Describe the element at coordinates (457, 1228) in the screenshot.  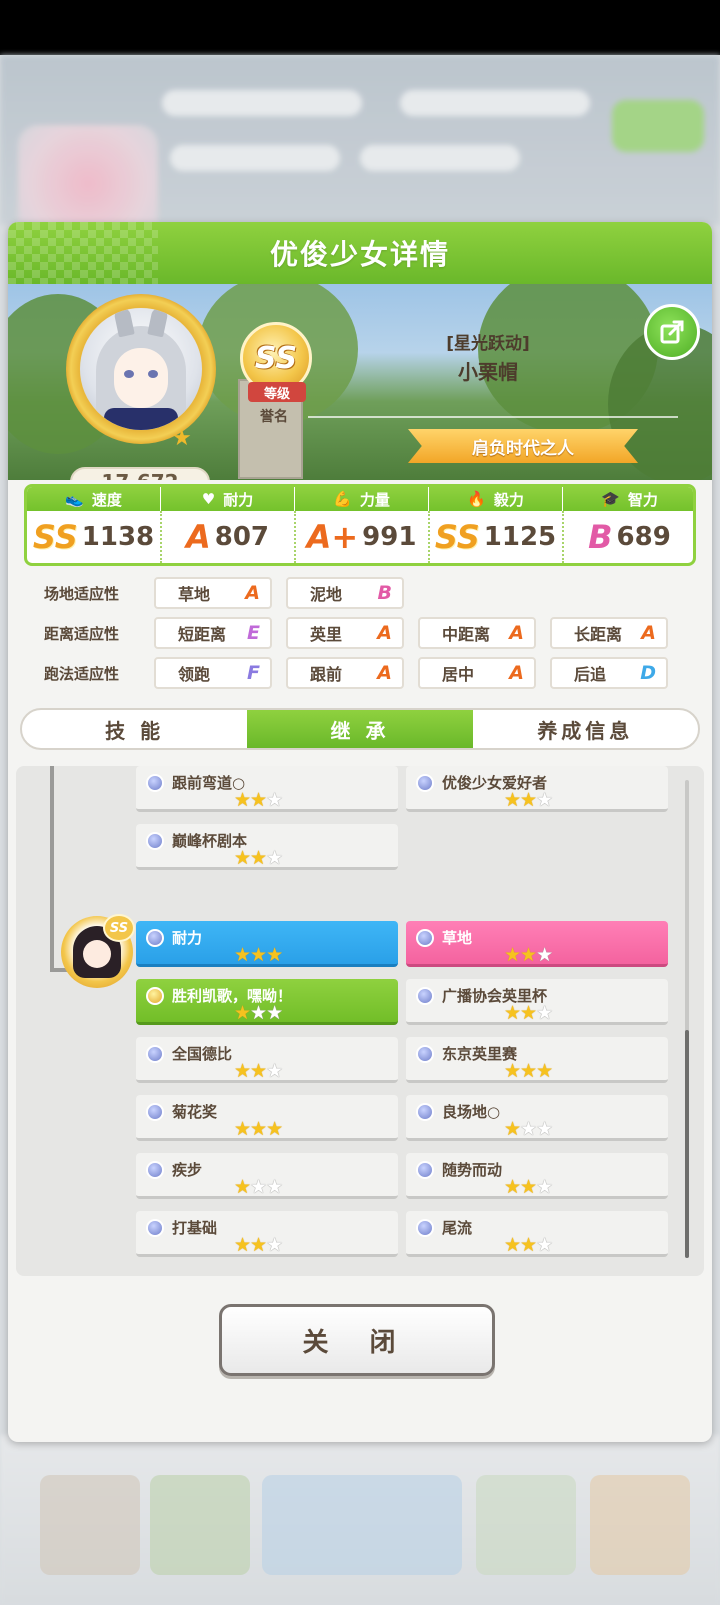
I see `skill-factor-name: 尾流` at that location.